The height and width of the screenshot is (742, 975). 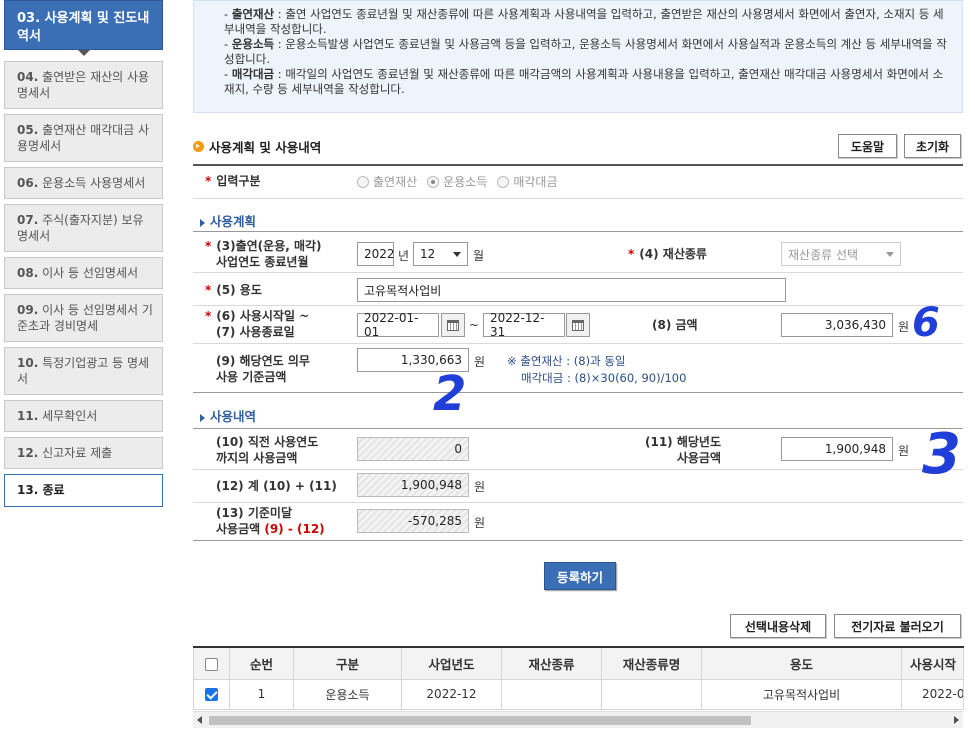 I want to click on radio-sale: 매각대금, so click(x=527, y=181).